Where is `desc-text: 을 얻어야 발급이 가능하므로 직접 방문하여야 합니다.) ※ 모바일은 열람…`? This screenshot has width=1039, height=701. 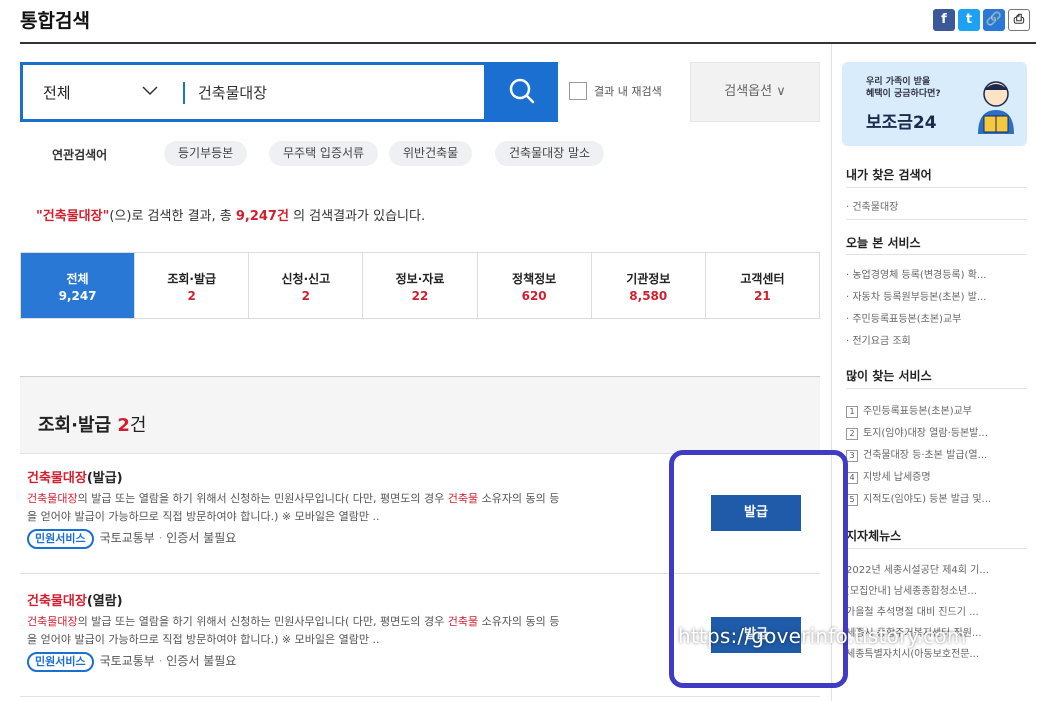 desc-text: 을 얻어야 발급이 가능하므로 직접 방문하여야 합니다.) ※ 모바일은 열람… is located at coordinates (203, 516).